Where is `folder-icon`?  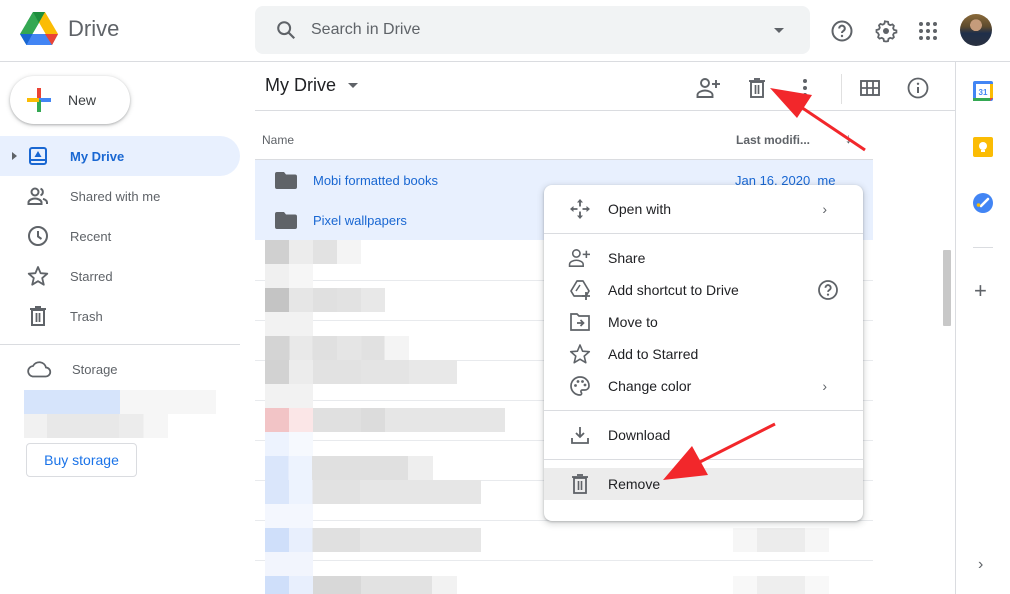
folder-icon is located at coordinates (286, 220).